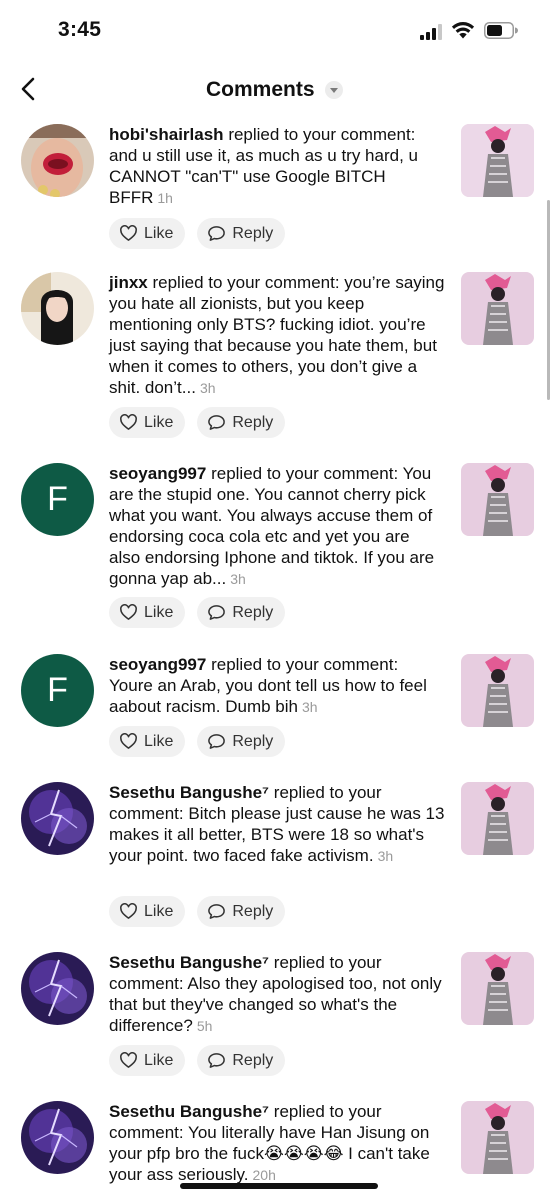 This screenshot has width=555, height=1200. What do you see at coordinates (80, 29) in the screenshot?
I see `status-time: 3:45` at bounding box center [80, 29].